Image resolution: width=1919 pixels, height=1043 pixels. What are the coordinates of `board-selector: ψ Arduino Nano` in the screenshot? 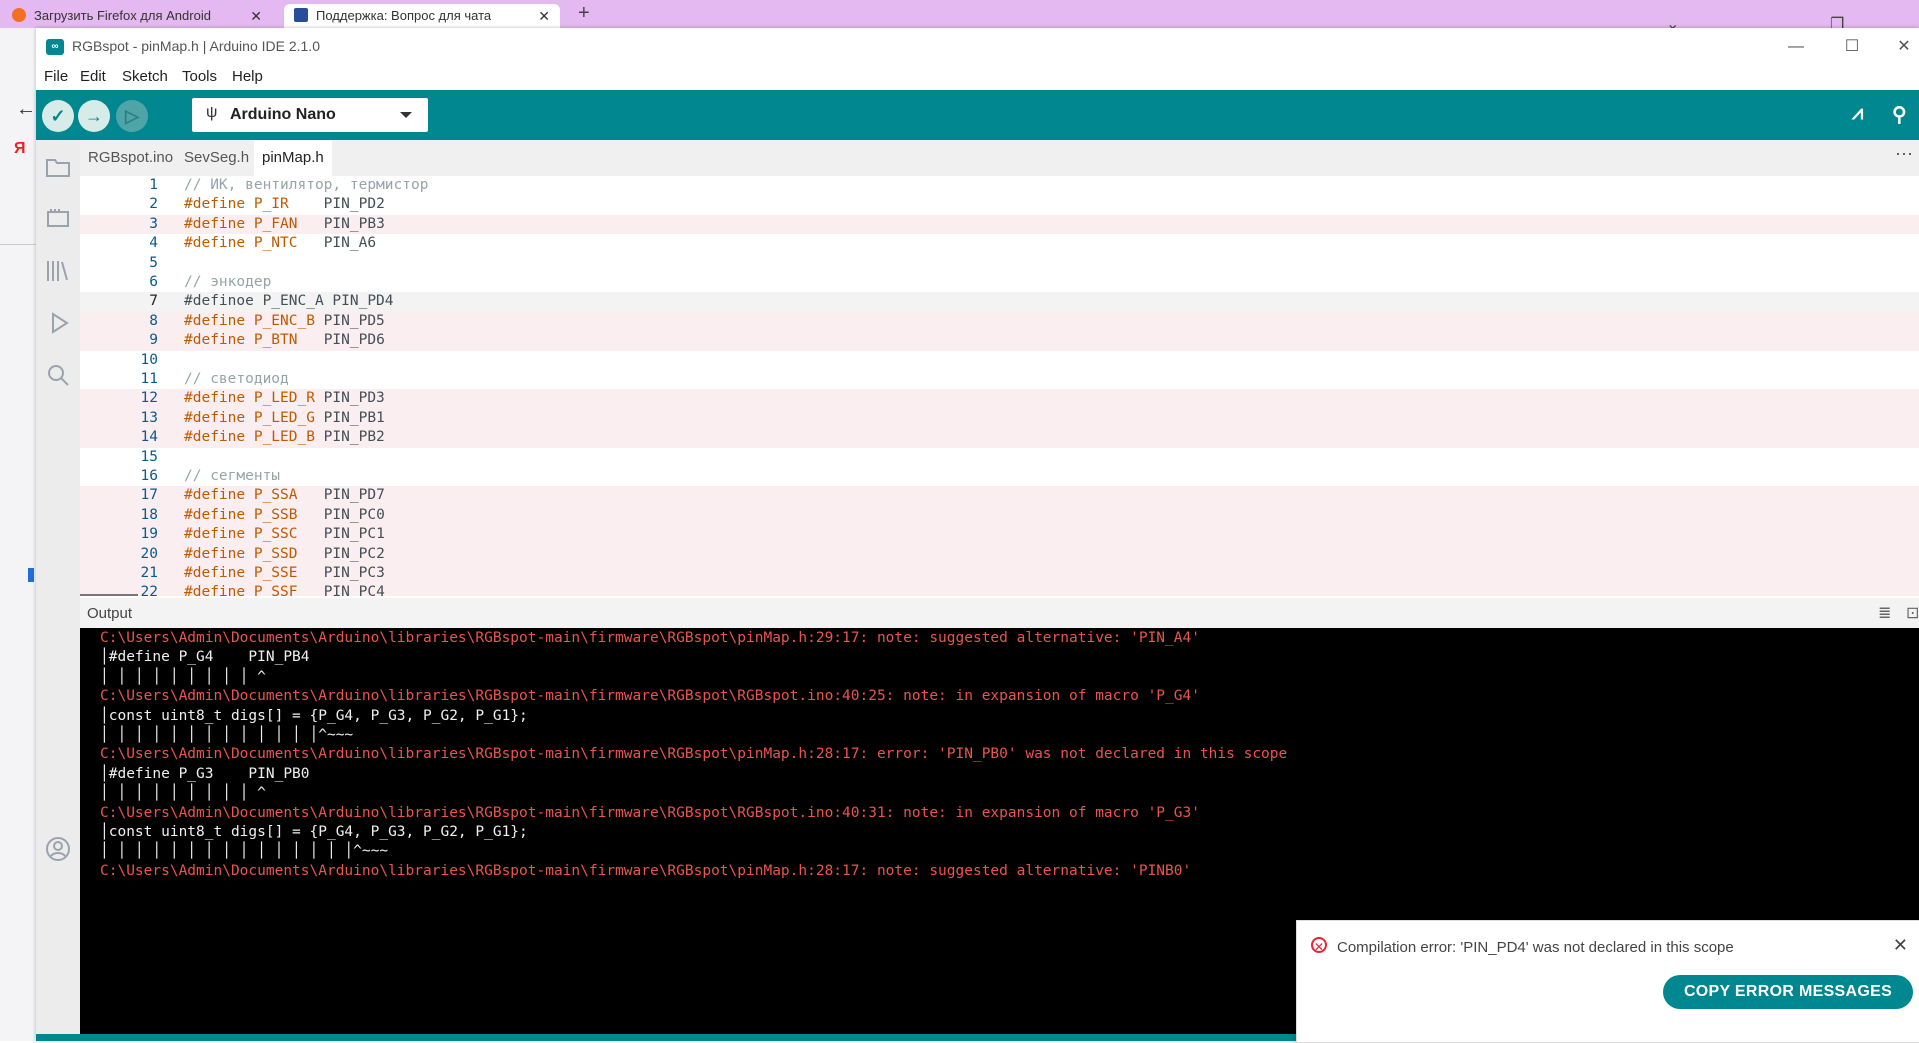 It's located at (310, 115).